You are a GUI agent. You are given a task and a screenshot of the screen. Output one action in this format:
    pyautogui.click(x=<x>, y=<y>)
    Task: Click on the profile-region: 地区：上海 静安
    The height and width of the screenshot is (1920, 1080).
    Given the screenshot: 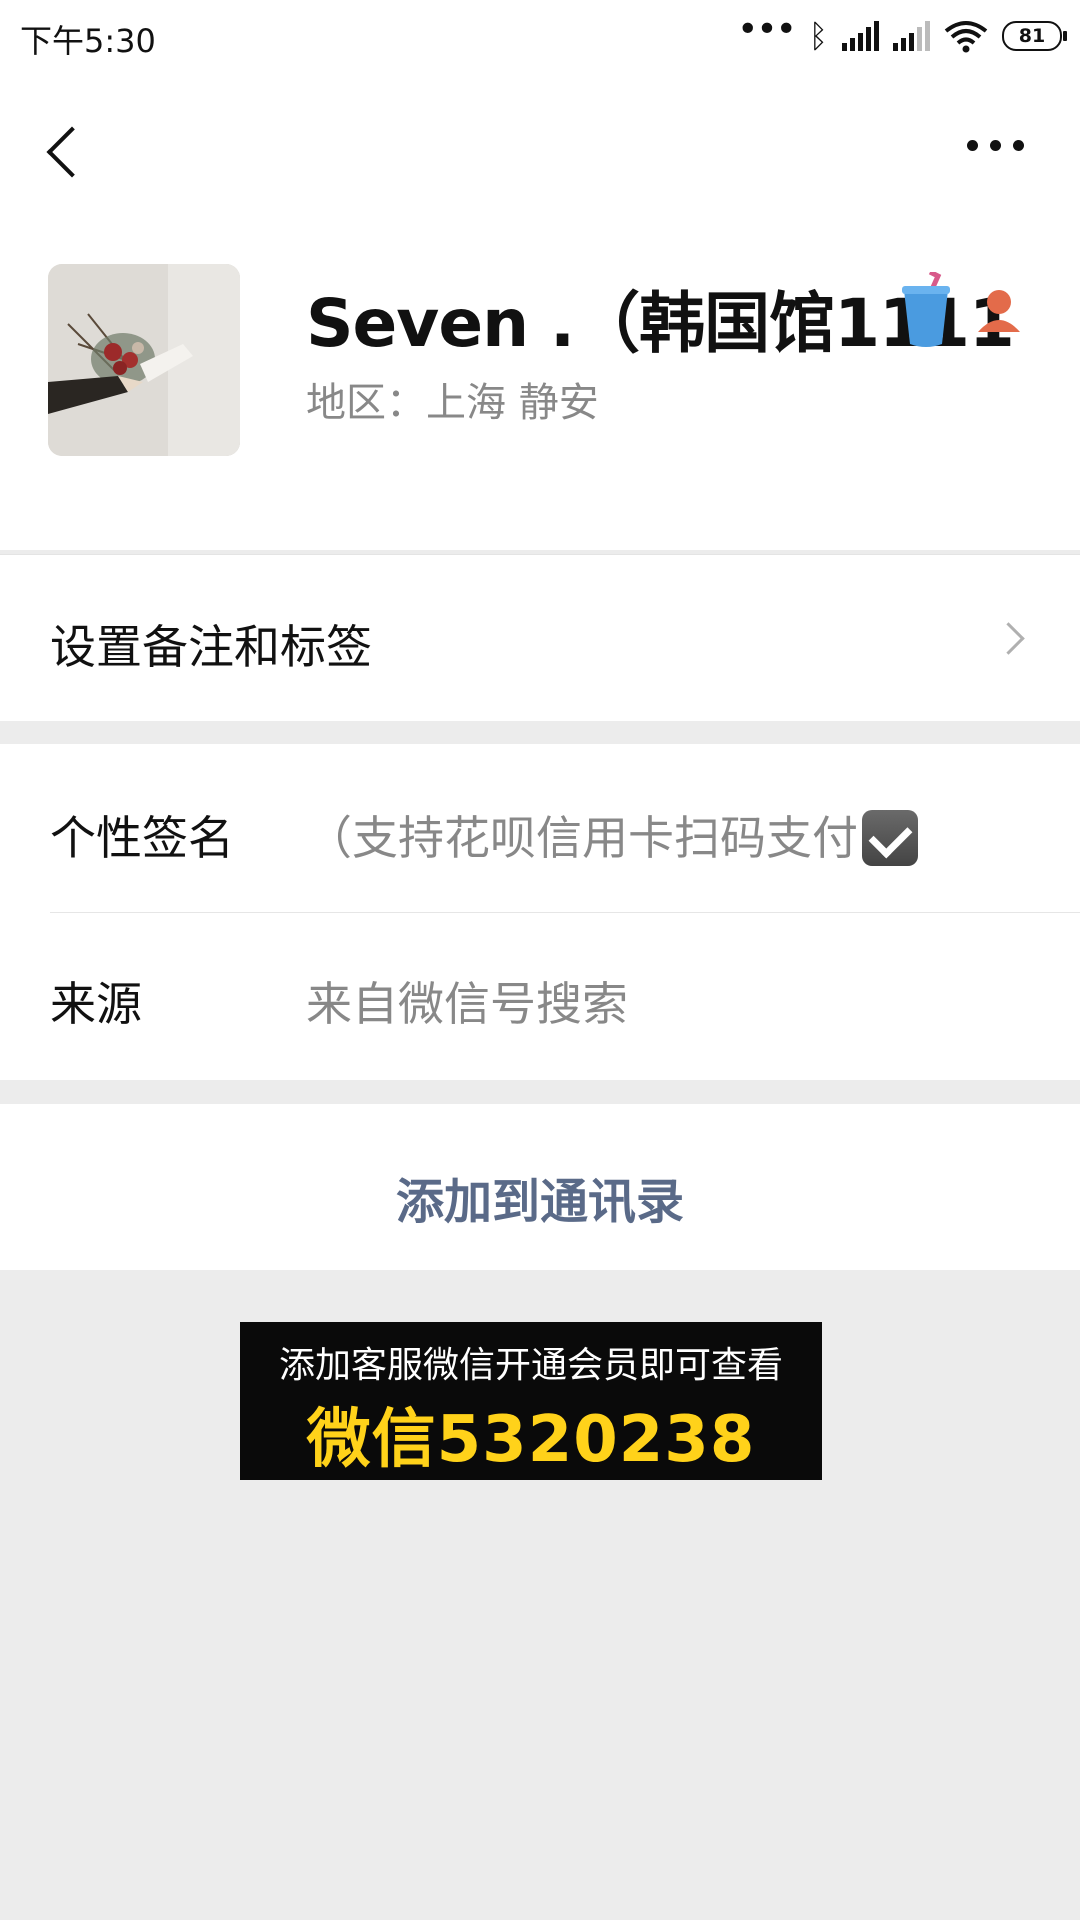 What is the action you would take?
    pyautogui.click(x=452, y=403)
    